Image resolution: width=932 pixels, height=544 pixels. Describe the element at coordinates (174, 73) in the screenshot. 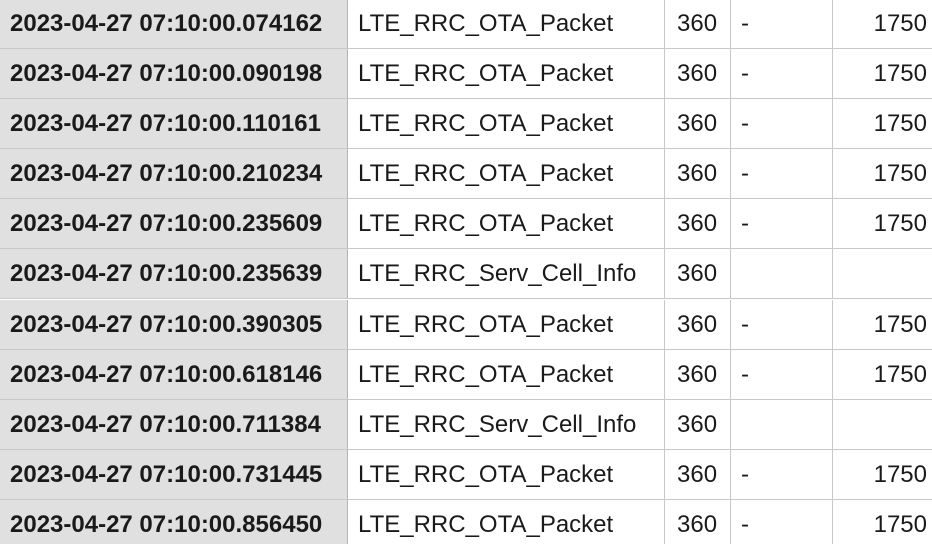

I see `timestamp-cell: 2023-04-27 07:10:00.090198` at that location.